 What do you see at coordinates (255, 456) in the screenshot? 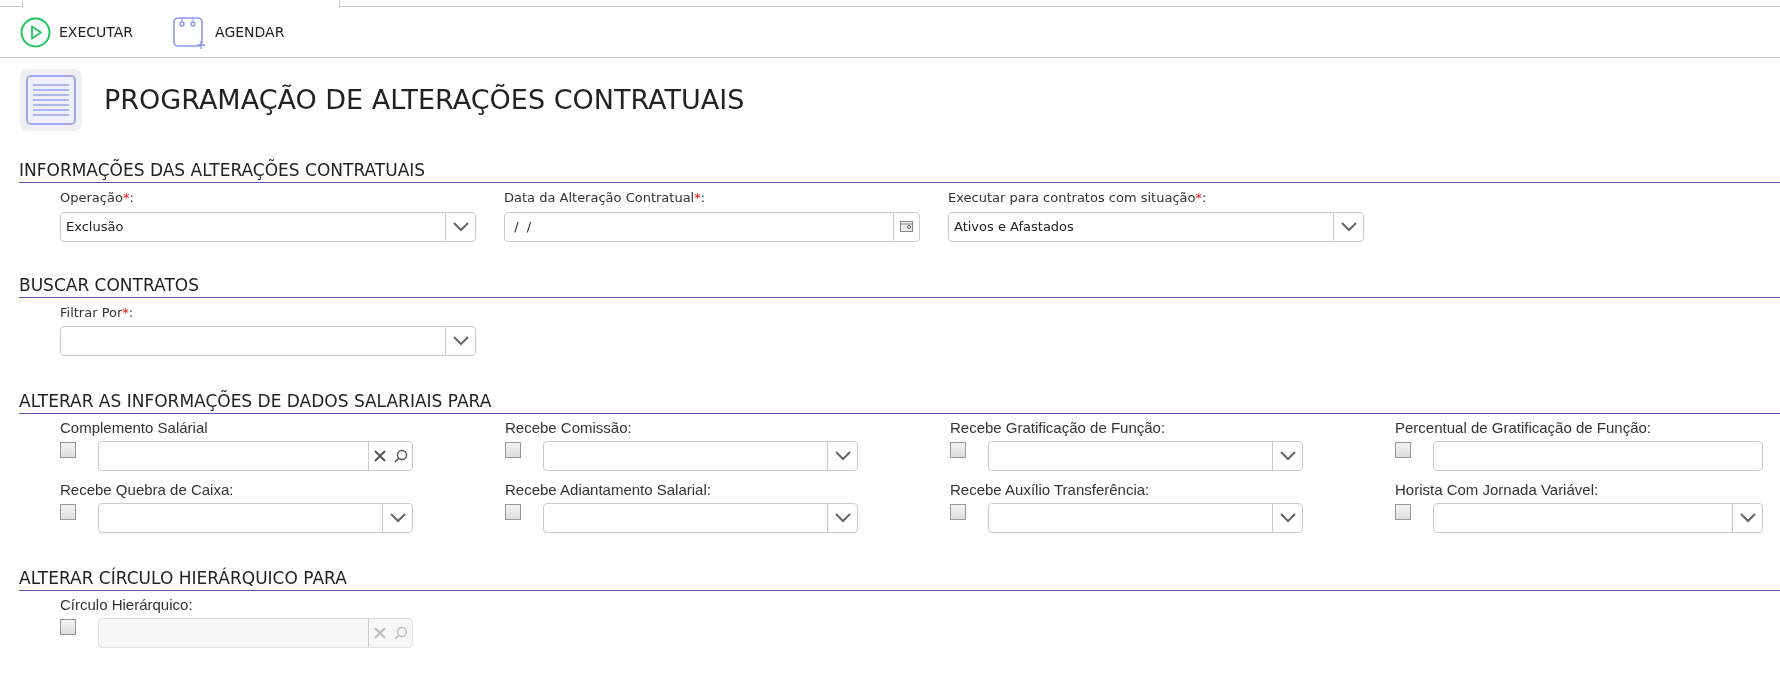
I see `lookup-field` at bounding box center [255, 456].